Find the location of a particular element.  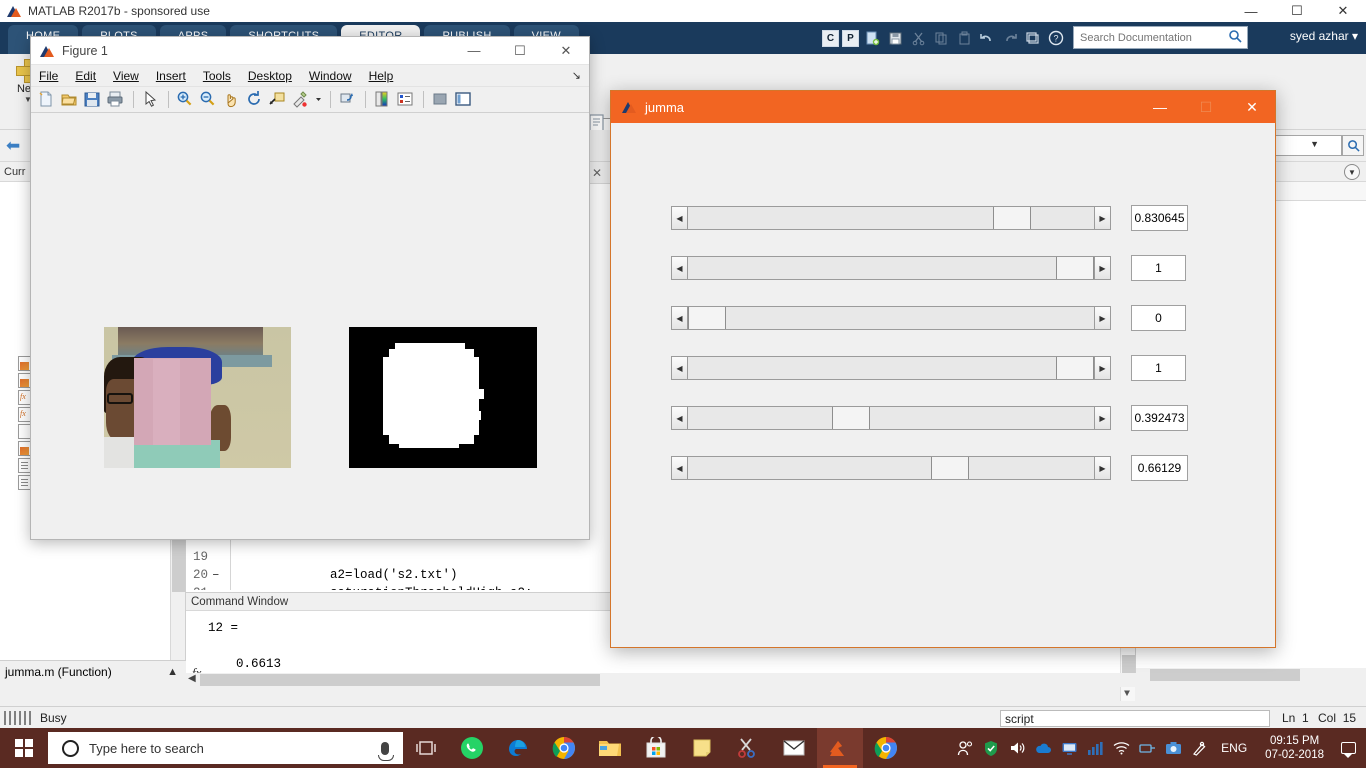

user-account-menu: syed azhar ▾ is located at coordinates (1324, 36).